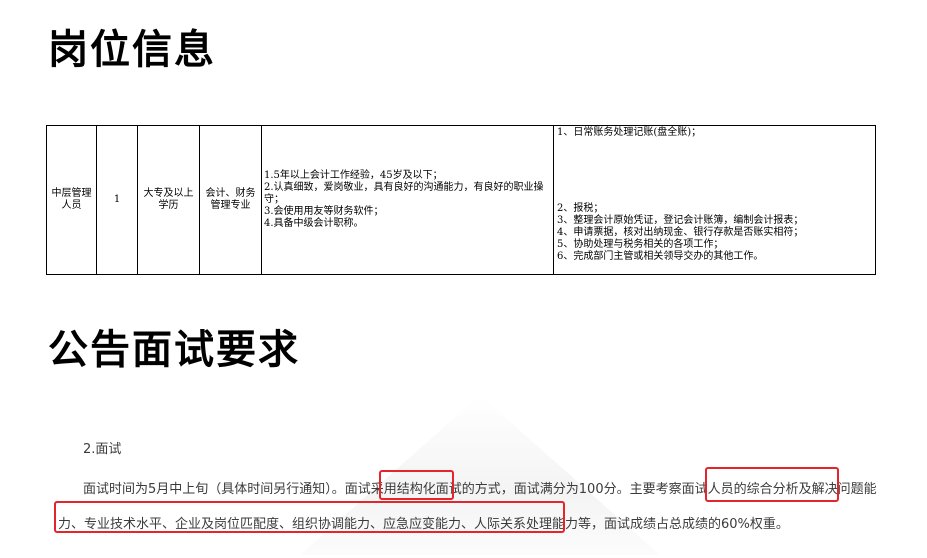  What do you see at coordinates (416, 485) in the screenshot?
I see `highlight-box-structured` at bounding box center [416, 485].